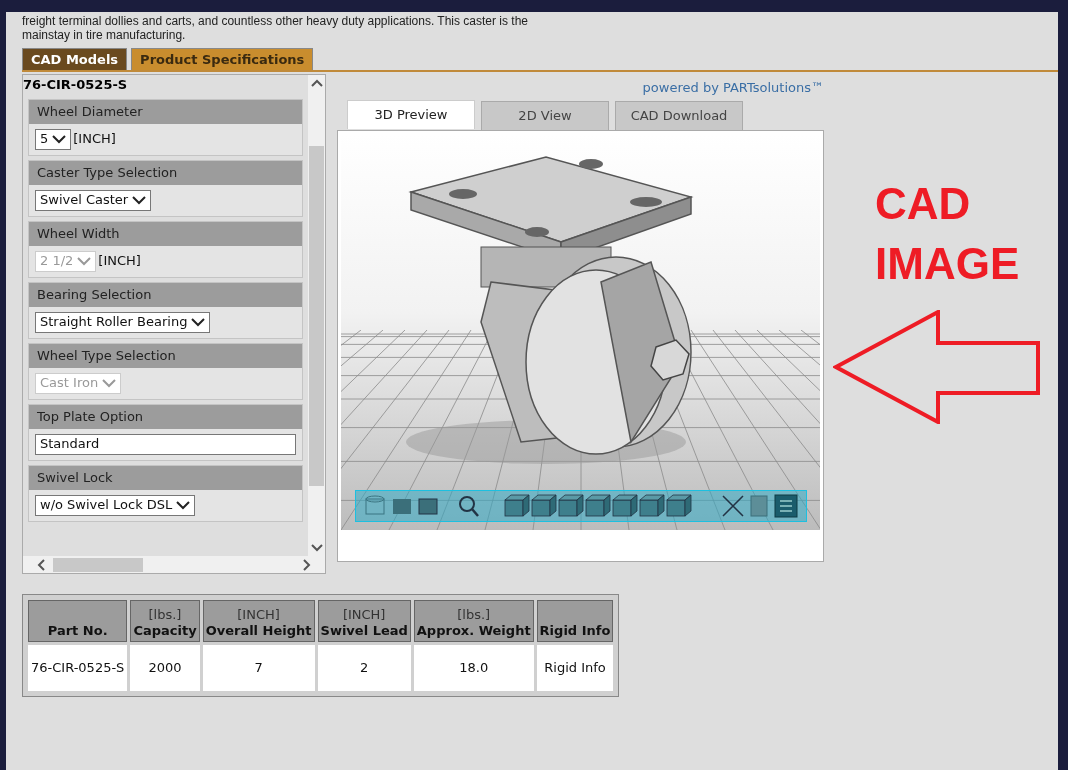 This screenshot has height=770, width=1068. What do you see at coordinates (581, 505) in the screenshot?
I see `viewer-toolbar` at bounding box center [581, 505].